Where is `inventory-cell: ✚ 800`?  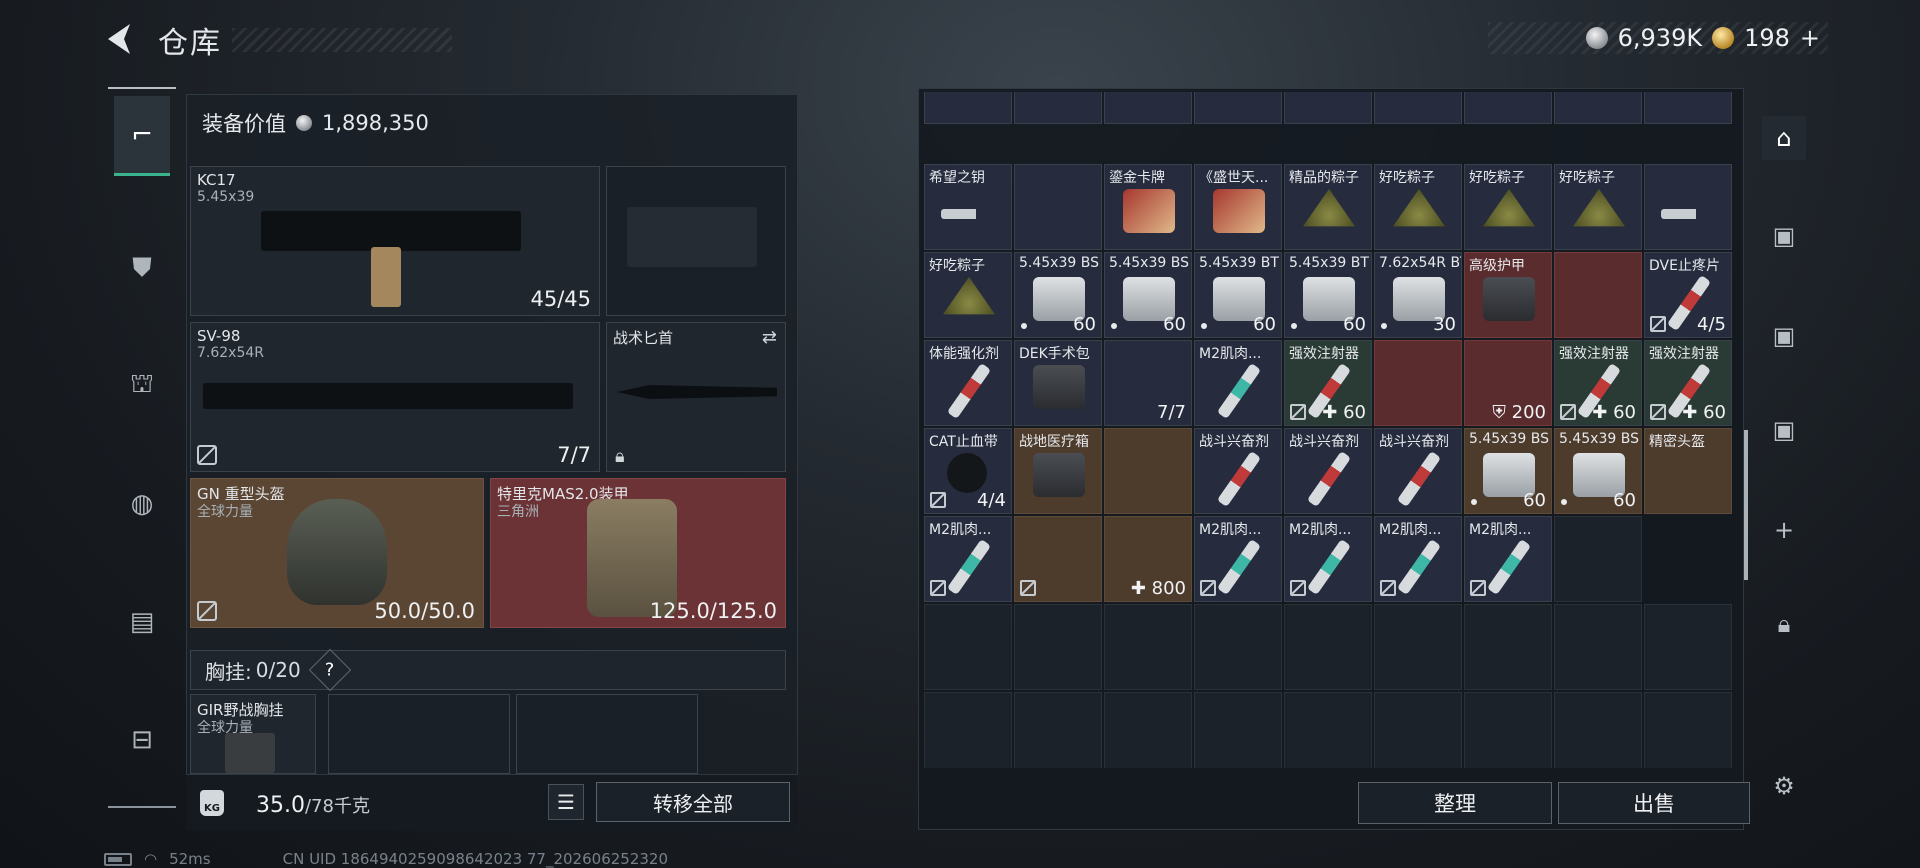 inventory-cell: ✚ 800 is located at coordinates (1148, 559).